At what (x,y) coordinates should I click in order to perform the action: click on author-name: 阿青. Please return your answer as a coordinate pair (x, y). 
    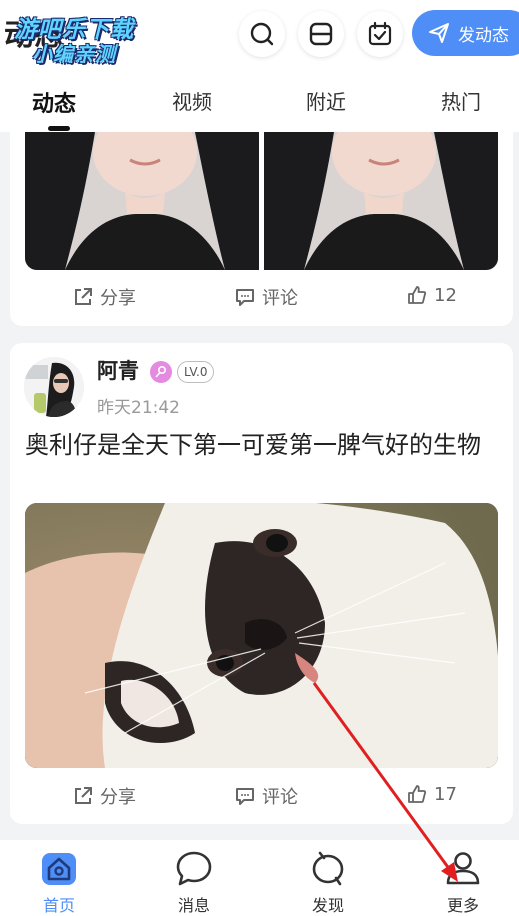
    Looking at the image, I should click on (118, 370).